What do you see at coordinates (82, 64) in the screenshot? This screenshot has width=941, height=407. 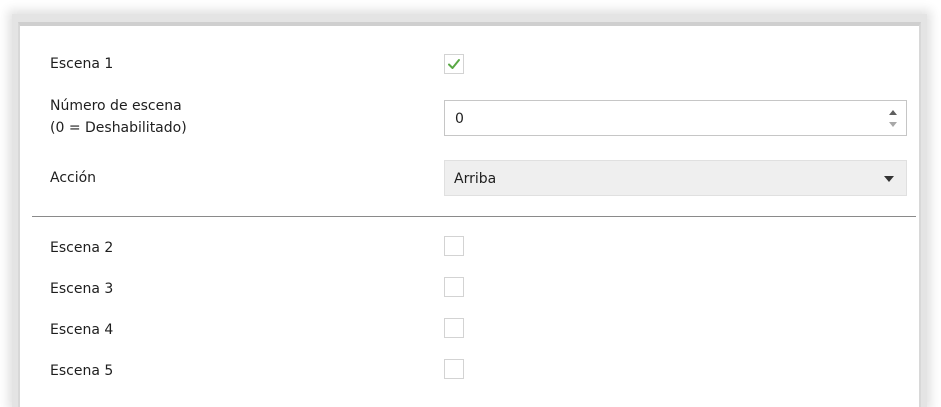 I see `scene-1-label: Escena 1` at bounding box center [82, 64].